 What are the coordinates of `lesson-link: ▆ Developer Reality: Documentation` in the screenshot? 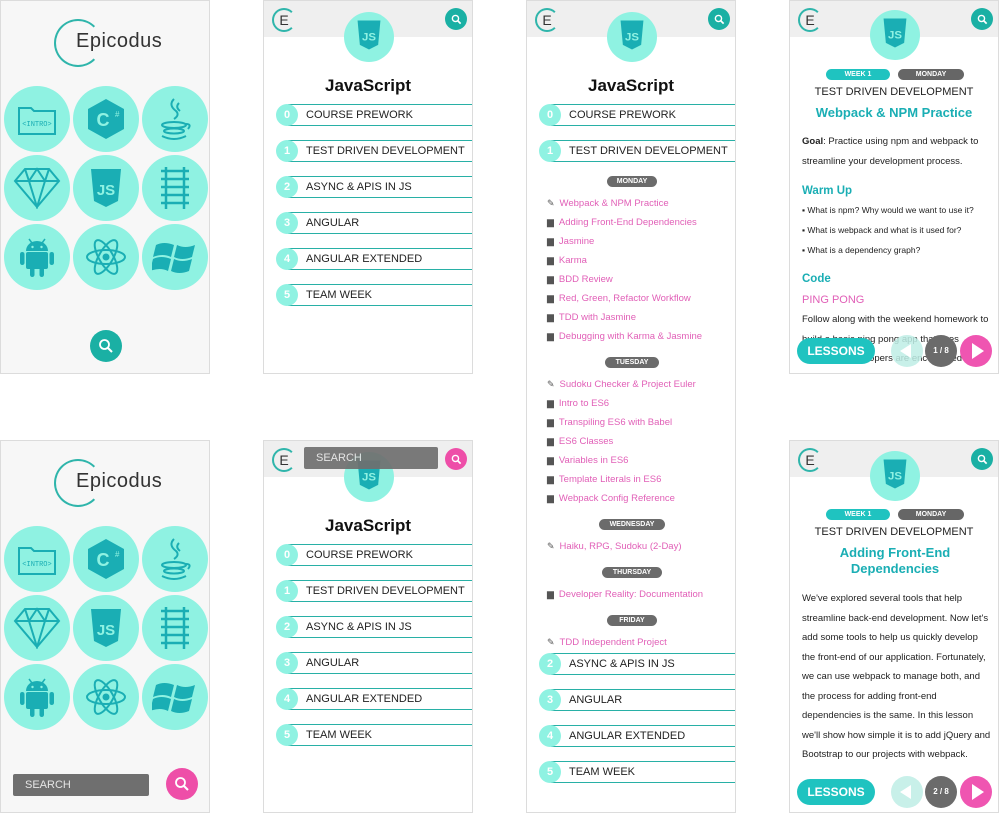 It's located at (625, 594).